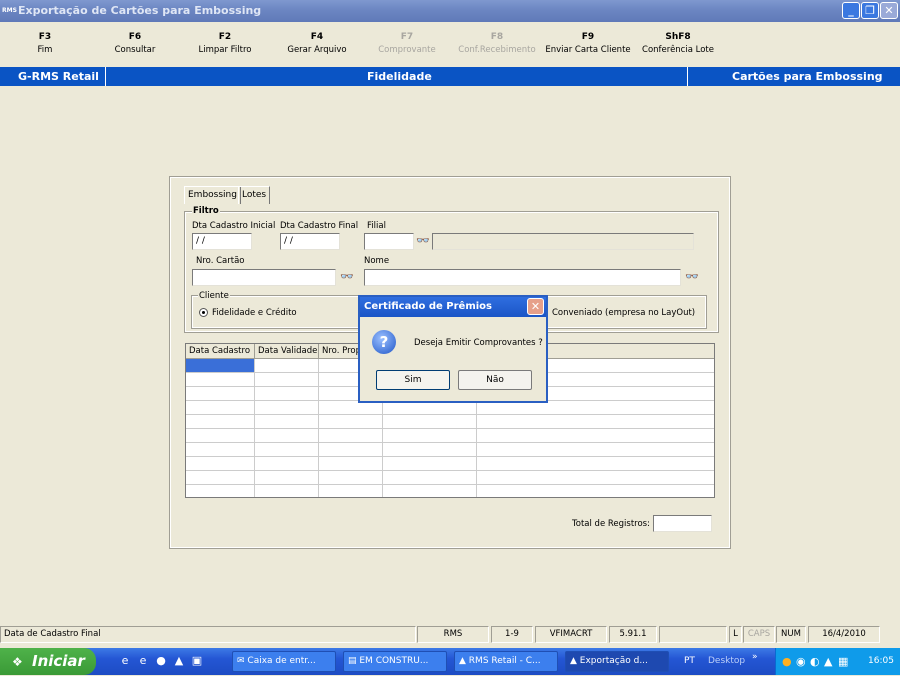 This screenshot has width=900, height=676. What do you see at coordinates (377, 261) in the screenshot?
I see `nome-label: Nome` at bounding box center [377, 261].